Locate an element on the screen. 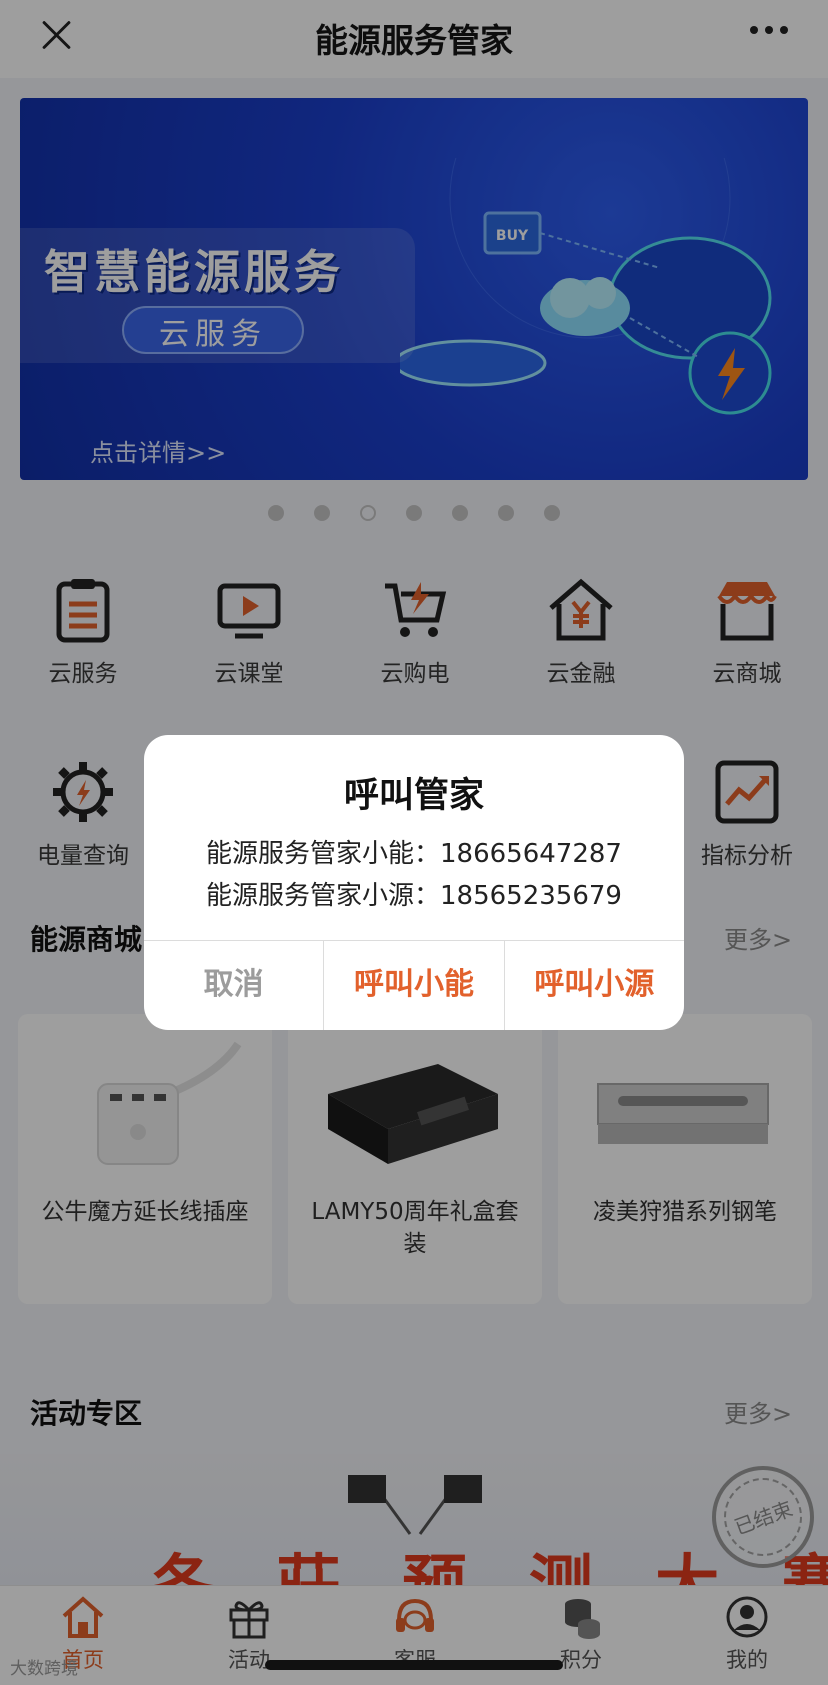  dialog-contact-line: 能源服务管家小源：18565235679 is located at coordinates (414, 896).